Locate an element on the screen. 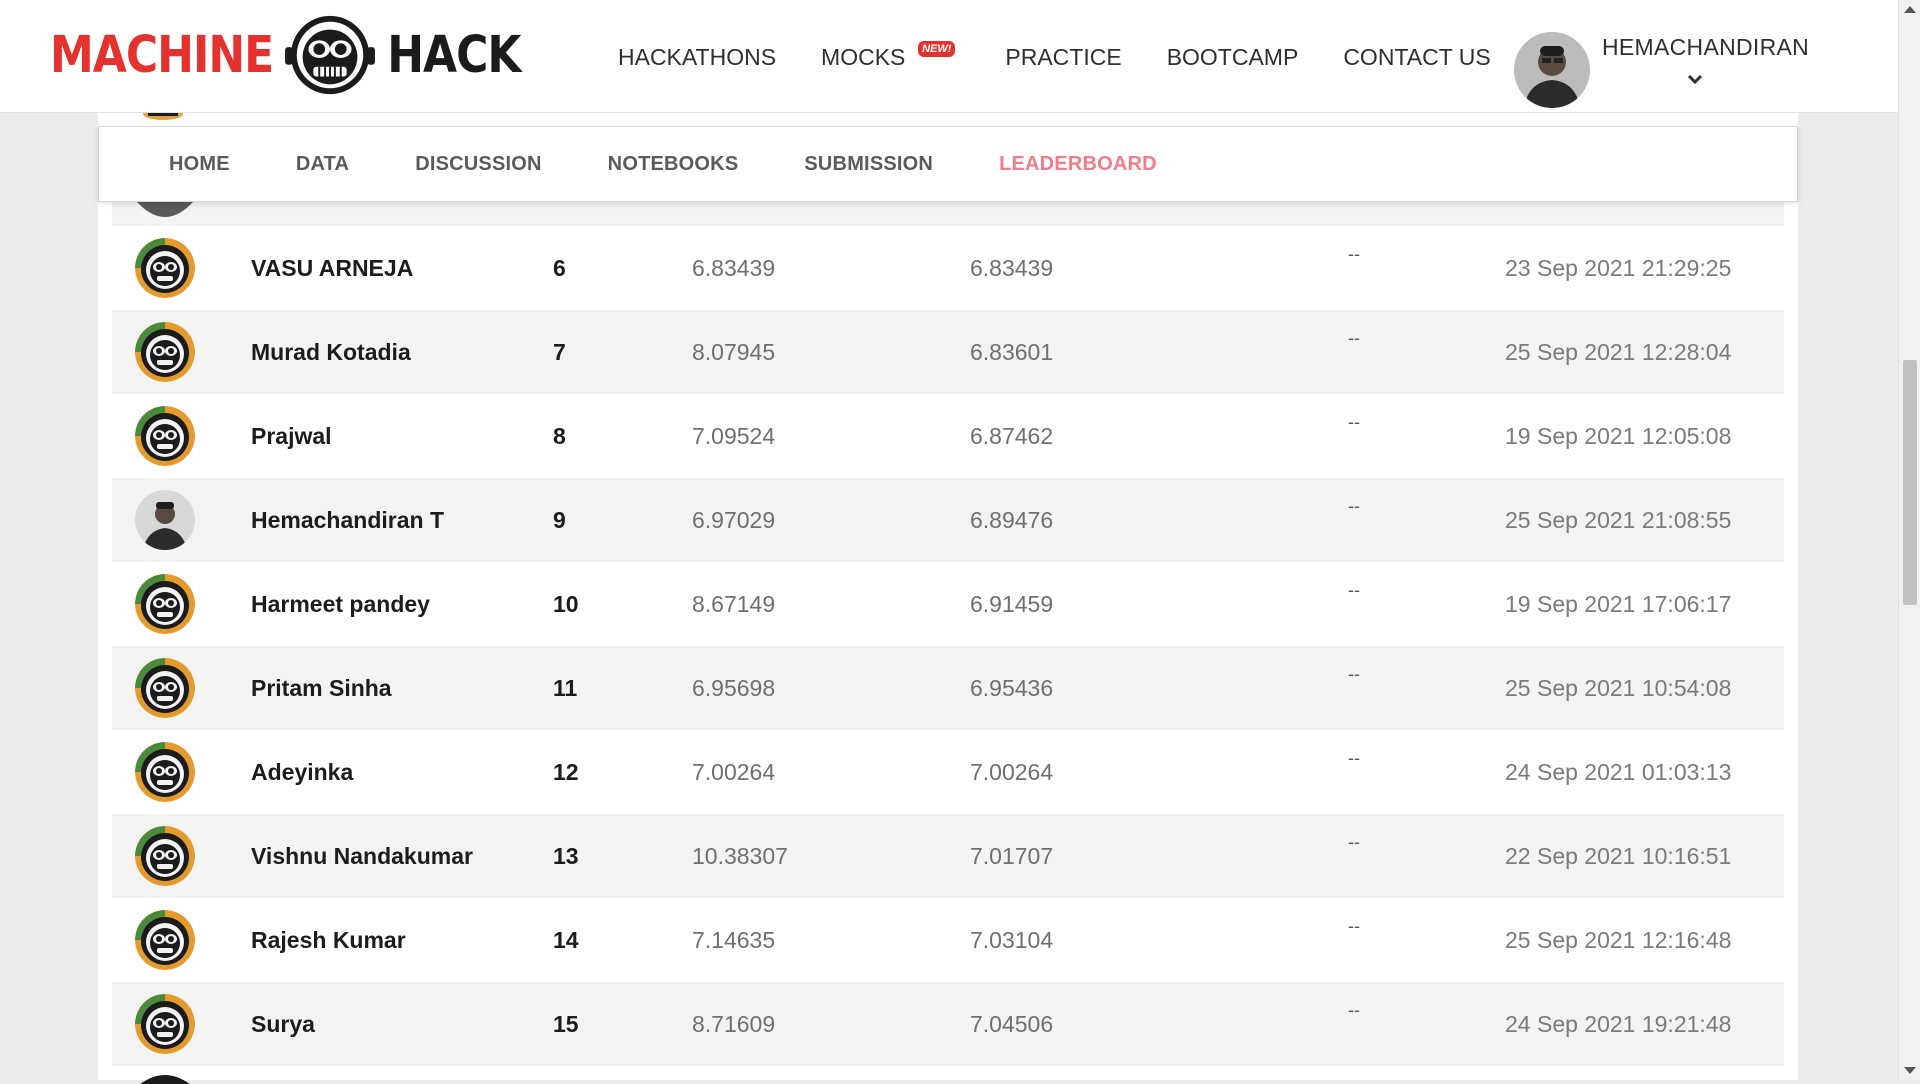 The image size is (1920, 1084). user-photo-avatar is located at coordinates (165, 520).